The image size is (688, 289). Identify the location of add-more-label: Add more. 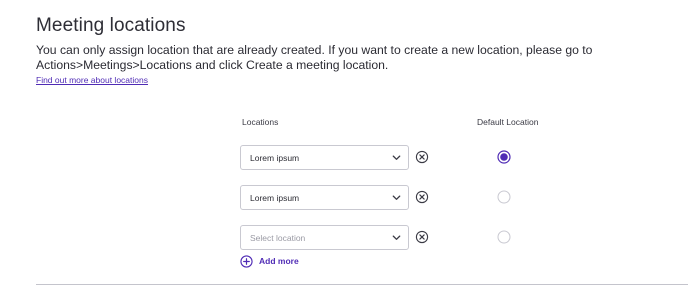
(279, 261).